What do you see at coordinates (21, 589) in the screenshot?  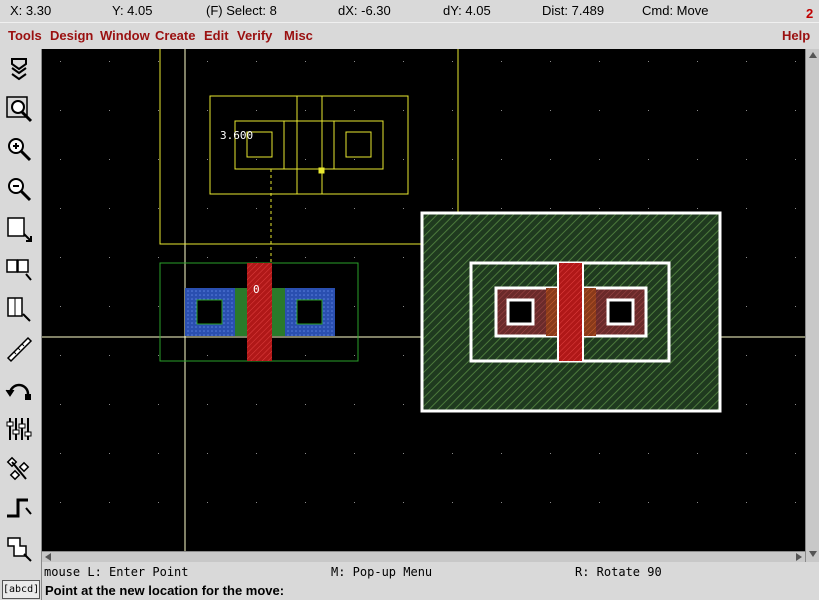 I see `label-tool-button: [abcd]` at bounding box center [21, 589].